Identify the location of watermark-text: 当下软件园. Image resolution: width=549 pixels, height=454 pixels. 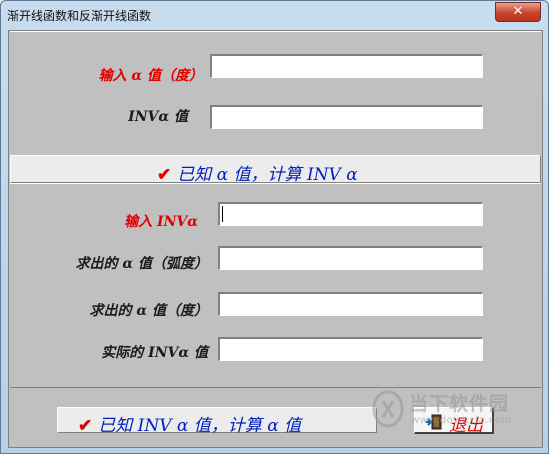
(459, 404).